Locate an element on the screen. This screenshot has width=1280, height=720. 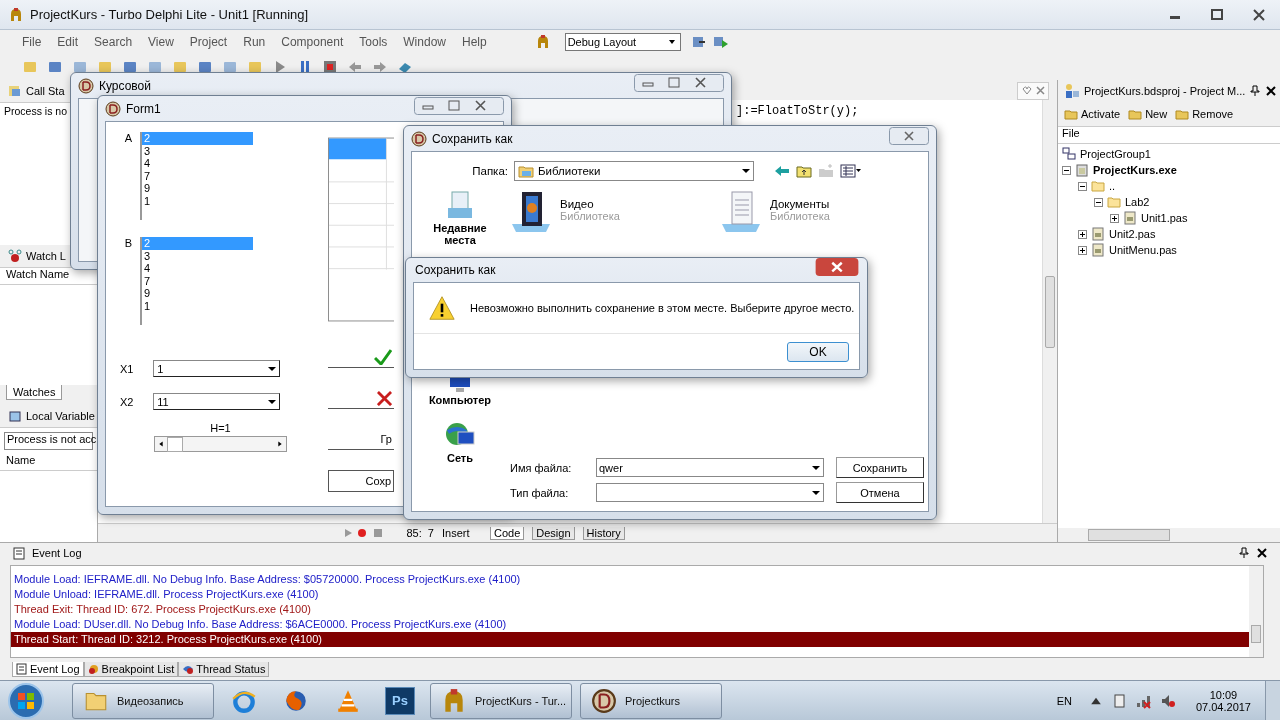
toolbar-button: New is located at coordinates (1148, 114).